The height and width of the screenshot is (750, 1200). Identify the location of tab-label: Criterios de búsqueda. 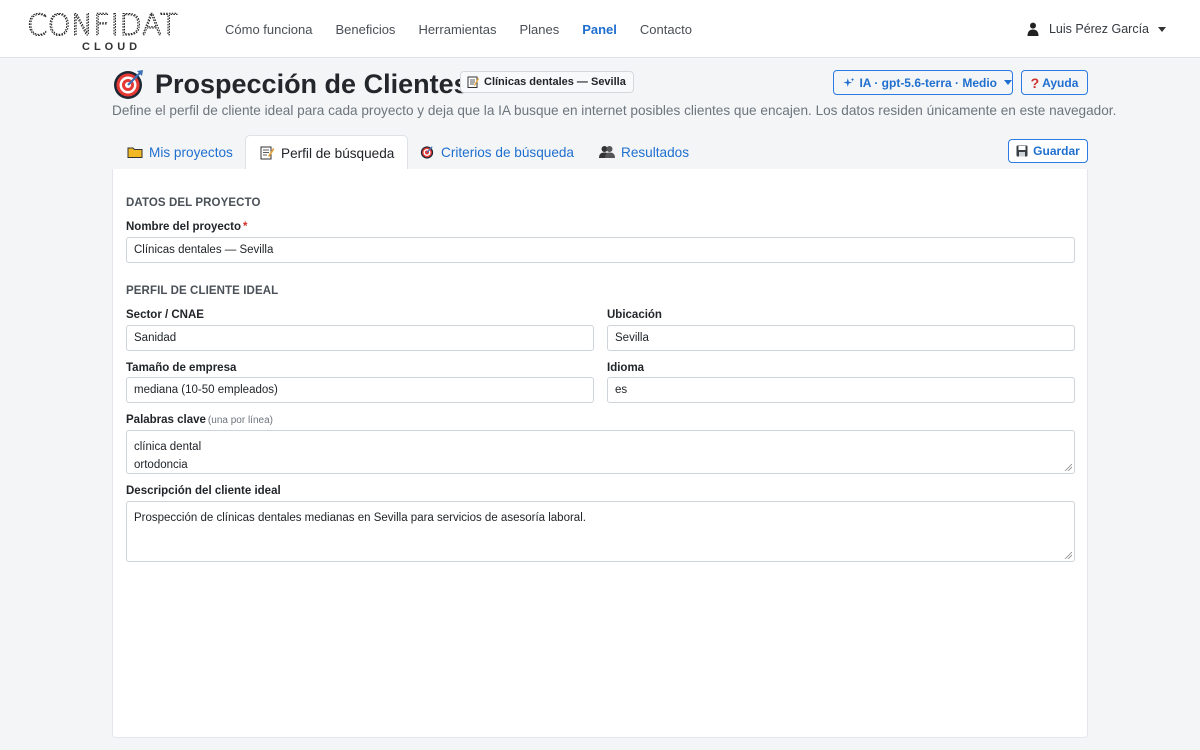
(507, 152).